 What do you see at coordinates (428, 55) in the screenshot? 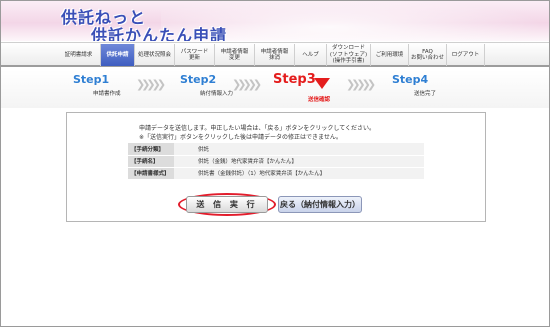
I see `nav-item-faq: FAQ お問い合わせ` at bounding box center [428, 55].